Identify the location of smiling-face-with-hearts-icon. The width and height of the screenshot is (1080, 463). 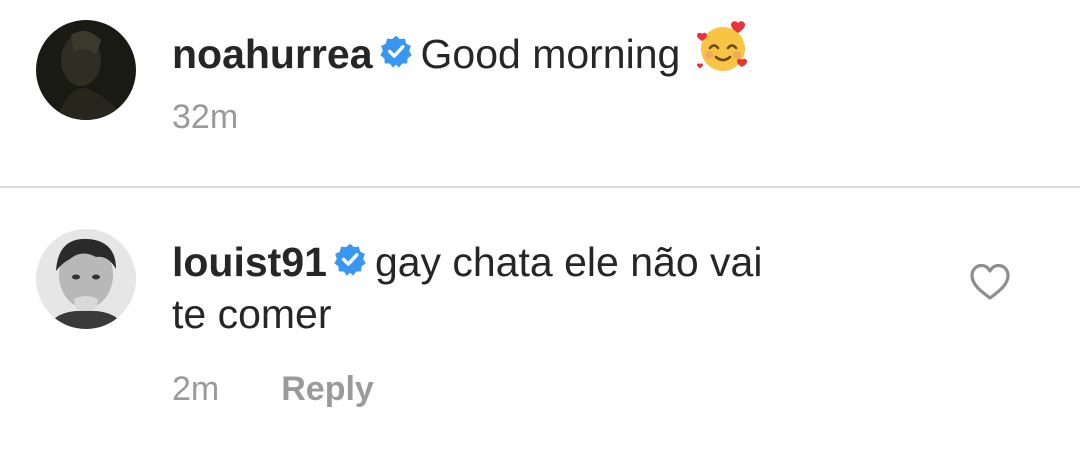
(723, 53).